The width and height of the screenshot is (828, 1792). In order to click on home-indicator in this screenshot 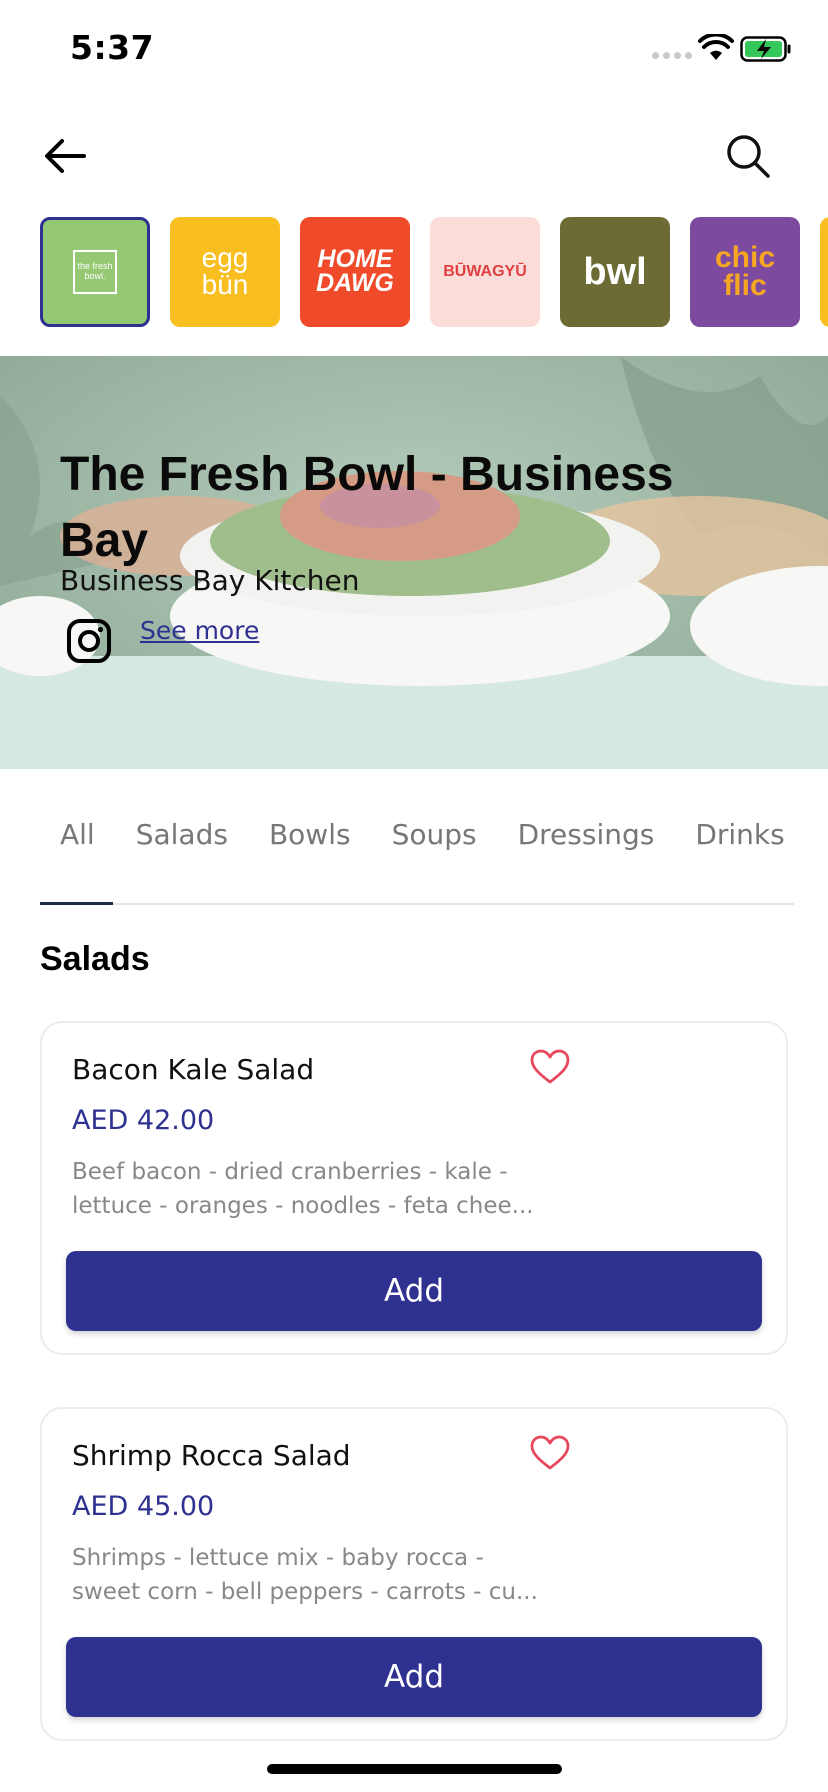, I will do `click(414, 1769)`.